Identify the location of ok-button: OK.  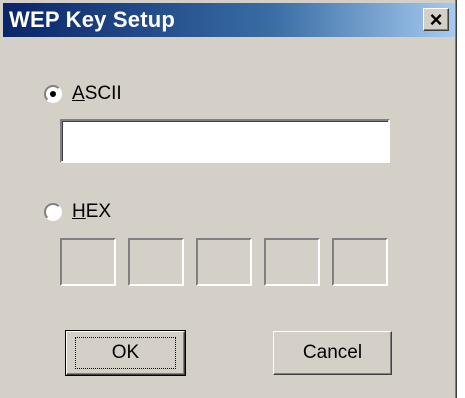
(125, 353).